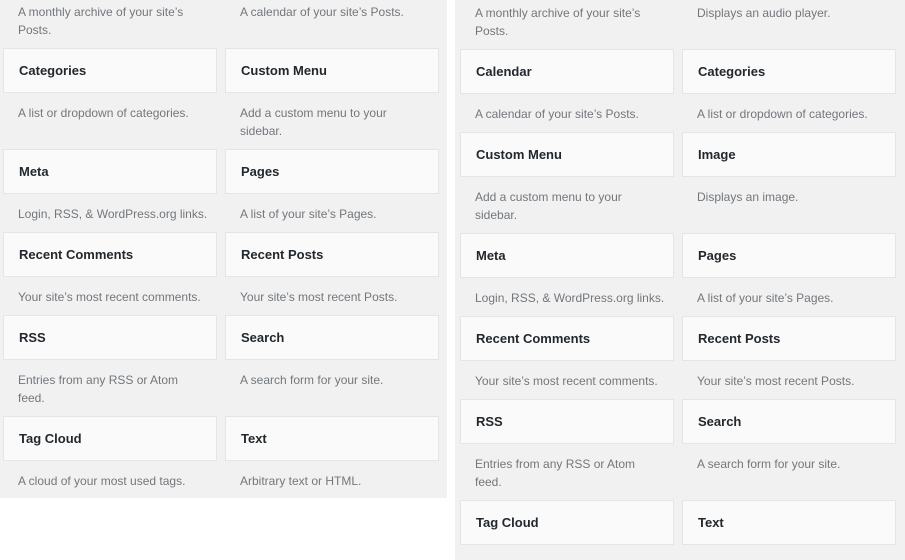 The width and height of the screenshot is (905, 560). I want to click on widget-description: A cloud of your most used tags., so click(102, 481).